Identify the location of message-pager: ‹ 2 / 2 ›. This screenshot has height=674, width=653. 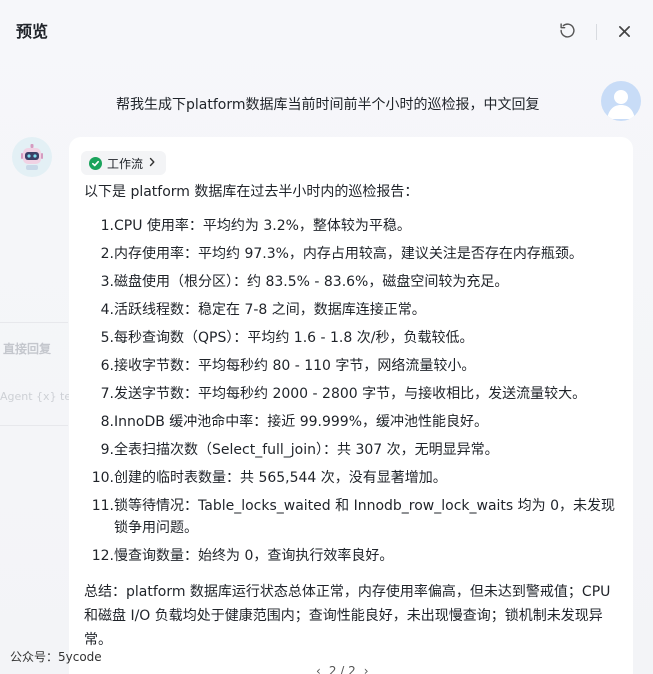
(342, 669).